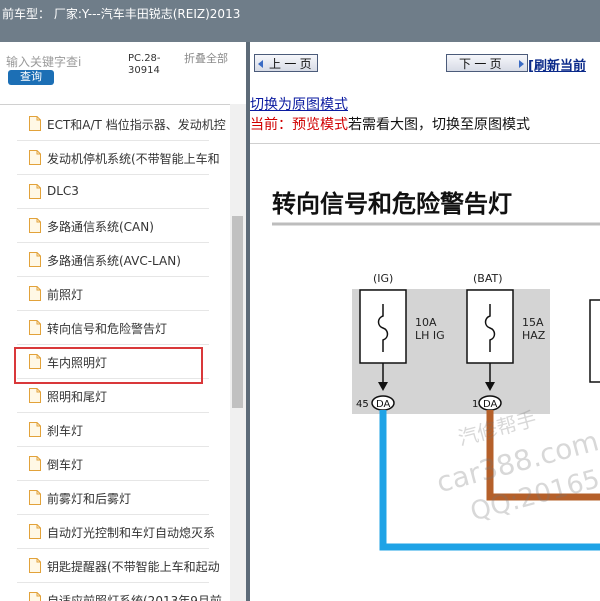 This screenshot has height=601, width=600. What do you see at coordinates (115, 592) in the screenshot?
I see `tree-item: 自适应前照灯系统(2013年9月前` at bounding box center [115, 592].